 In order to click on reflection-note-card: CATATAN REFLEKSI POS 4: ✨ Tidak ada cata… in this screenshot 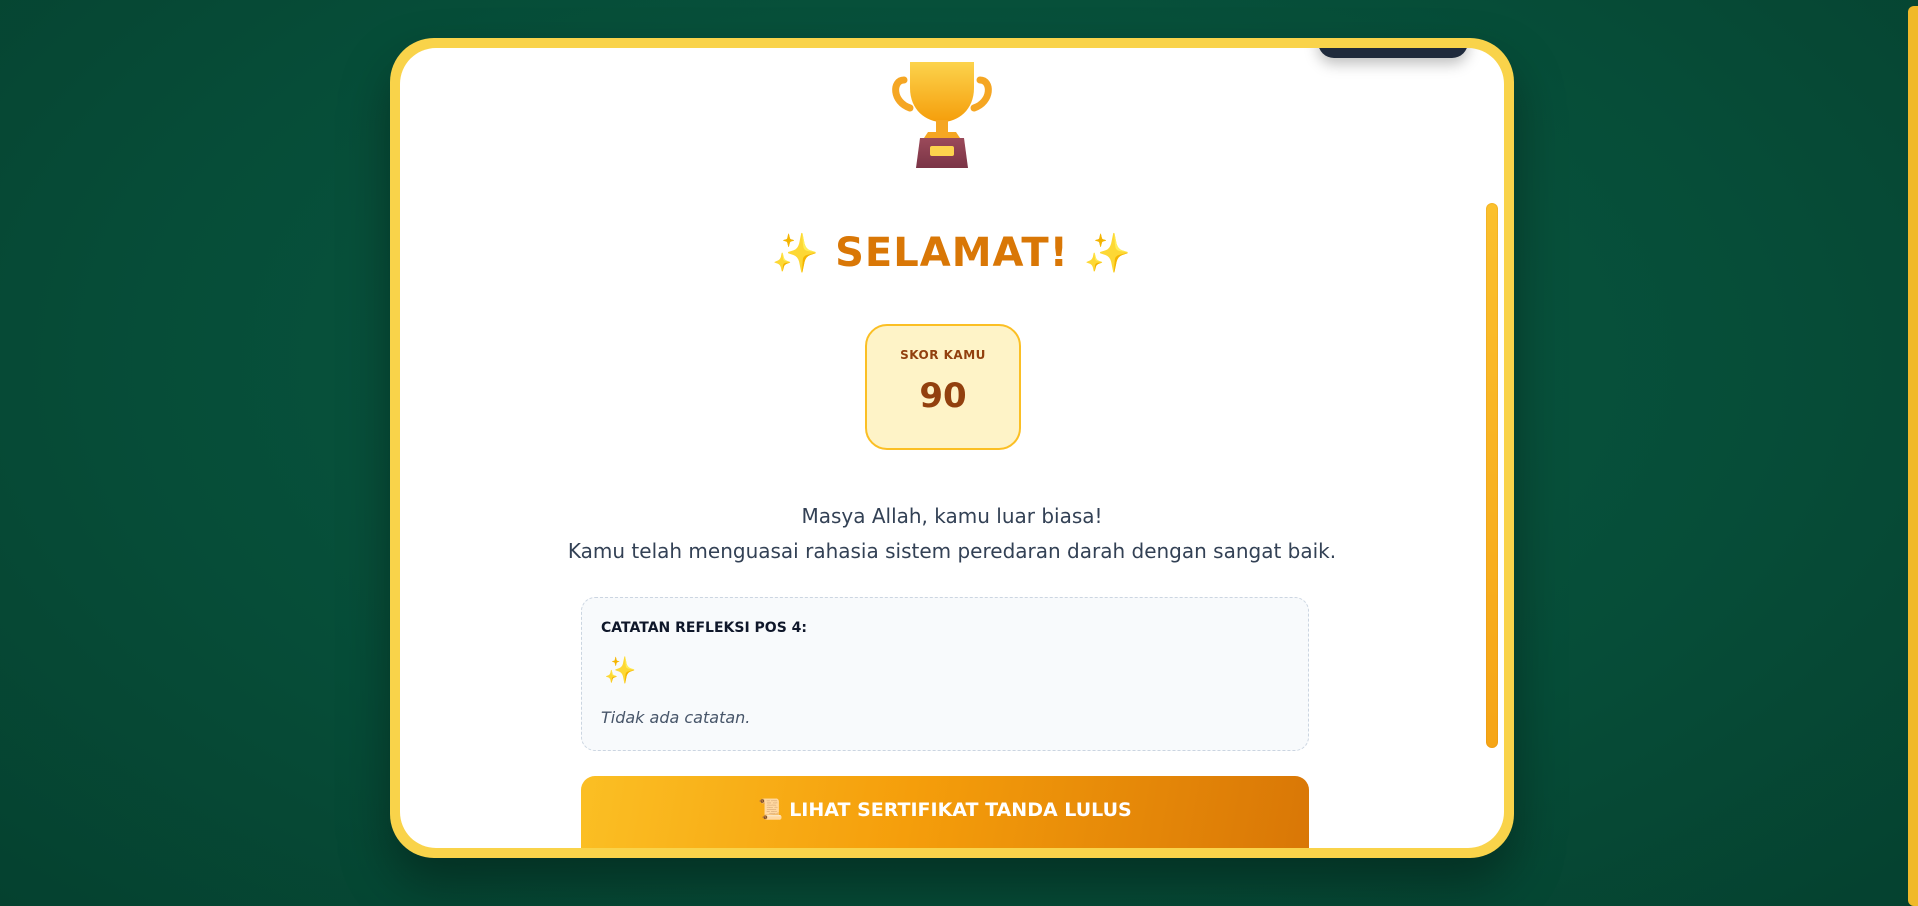, I will do `click(945, 674)`.